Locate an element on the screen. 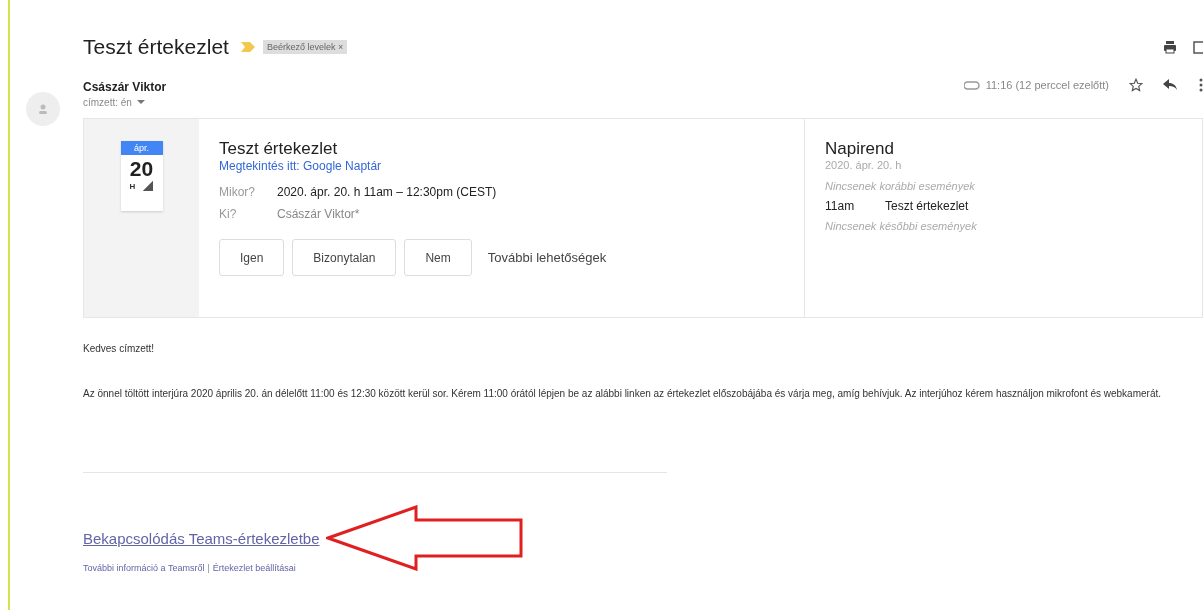 The height and width of the screenshot is (610, 1203). rsvp-button: Igen is located at coordinates (252, 257).